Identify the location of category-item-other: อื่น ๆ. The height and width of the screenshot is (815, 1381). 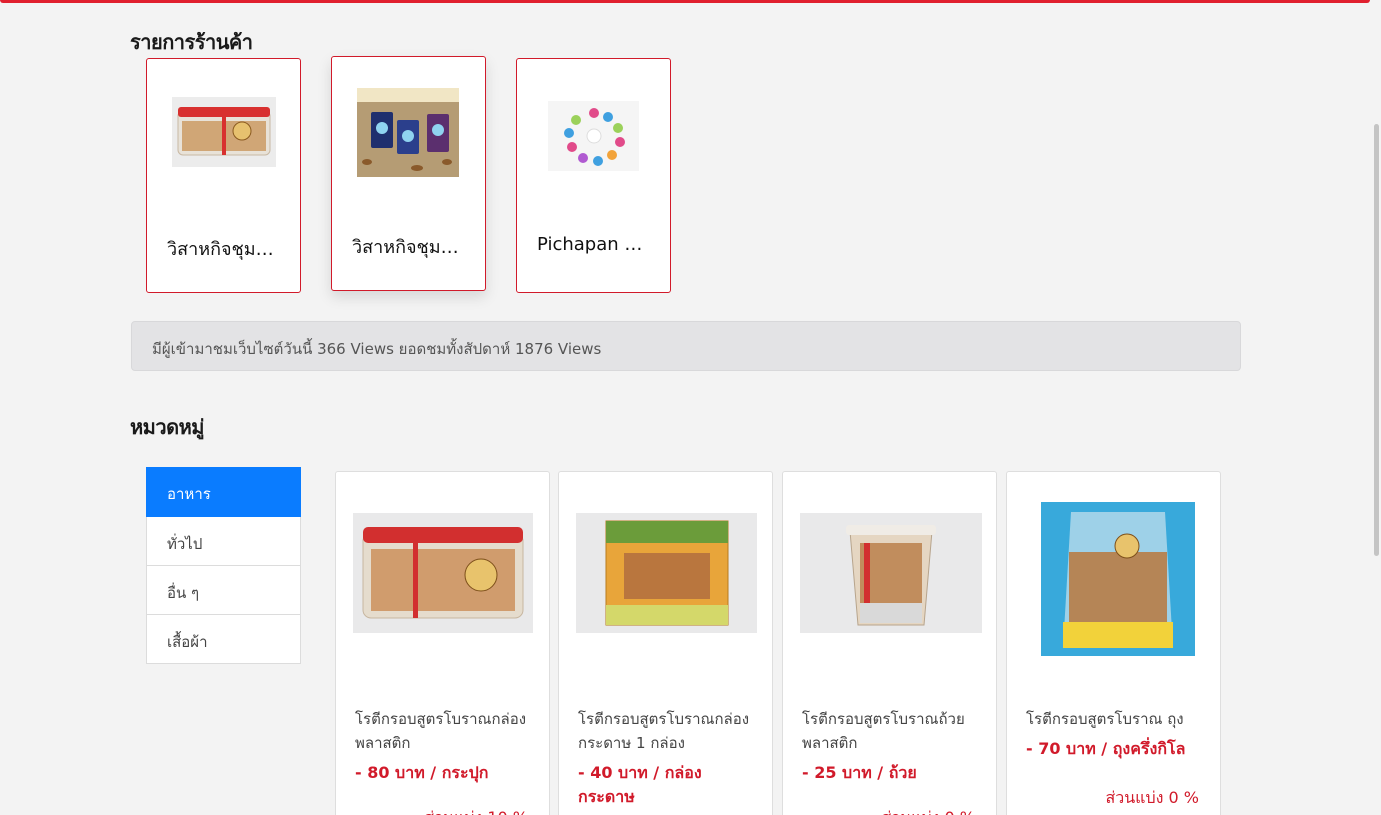
(223, 590).